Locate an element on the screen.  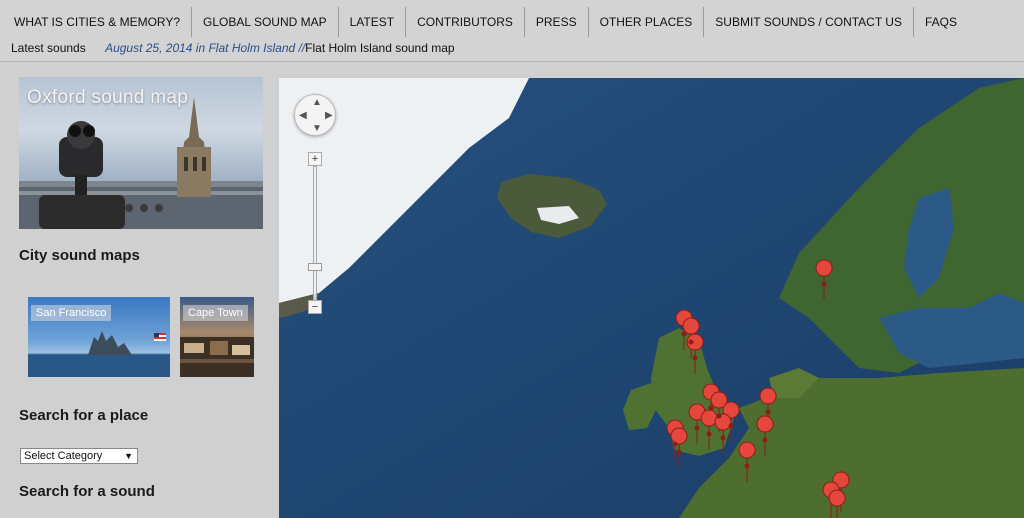
search-sound-heading: Search for a sound is located at coordinates (87, 491).